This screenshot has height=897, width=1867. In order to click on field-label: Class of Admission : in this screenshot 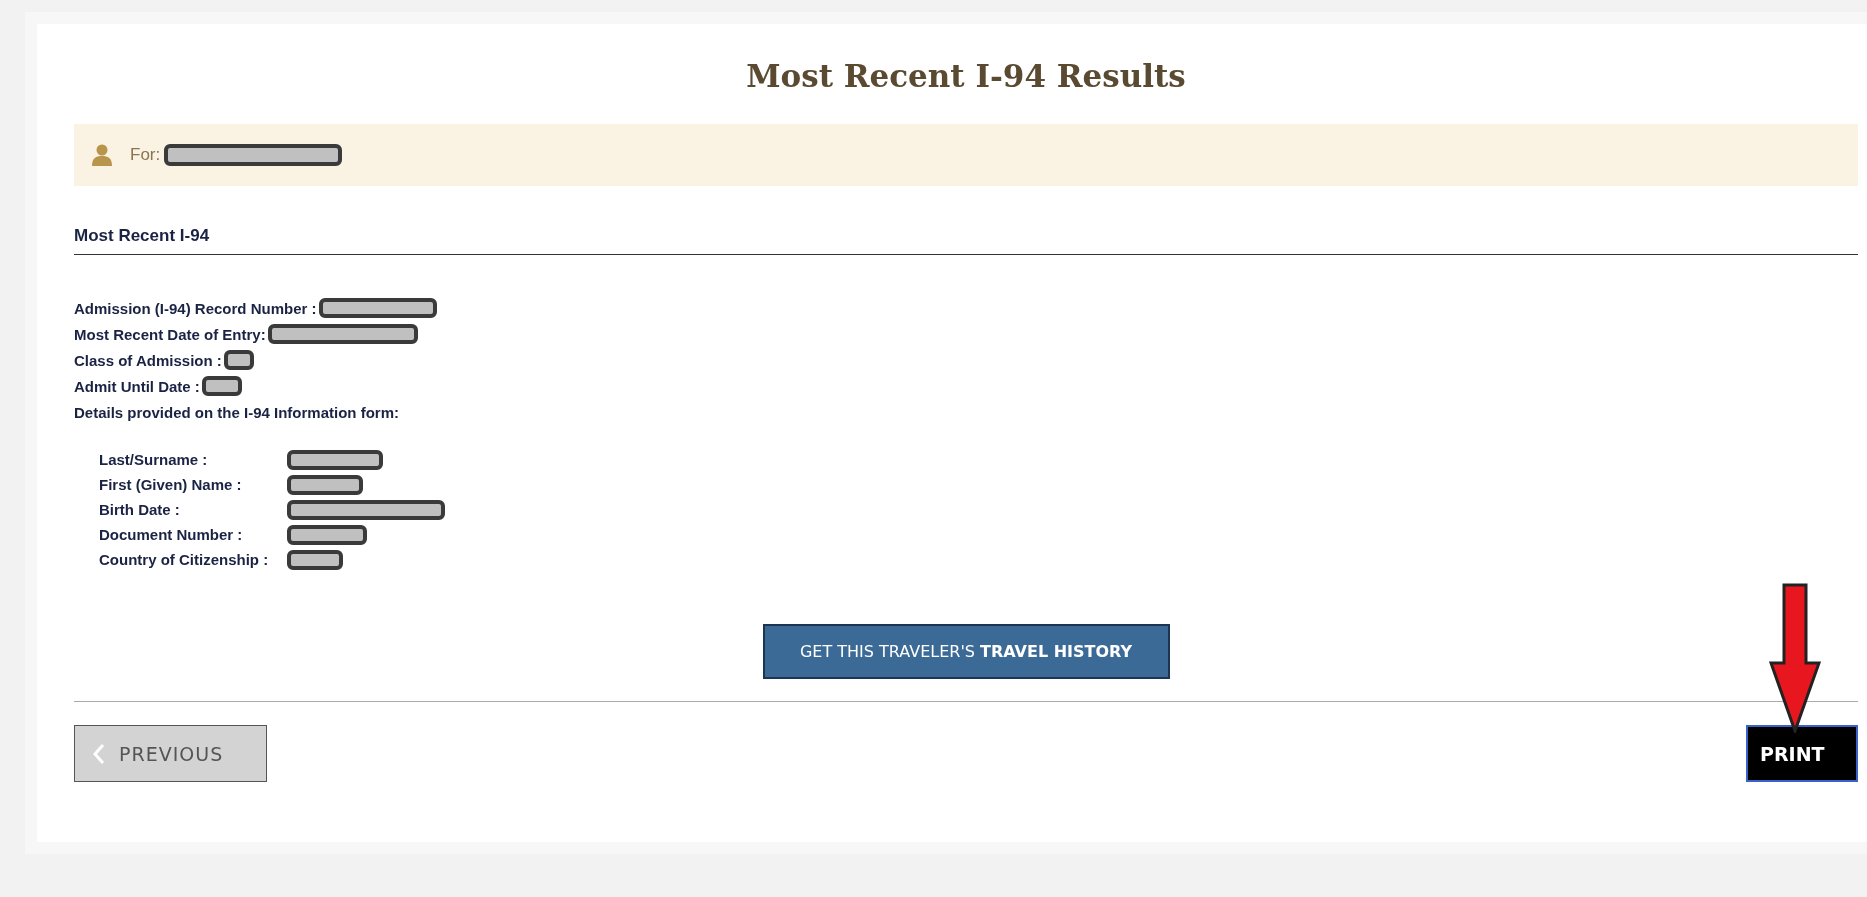, I will do `click(148, 360)`.